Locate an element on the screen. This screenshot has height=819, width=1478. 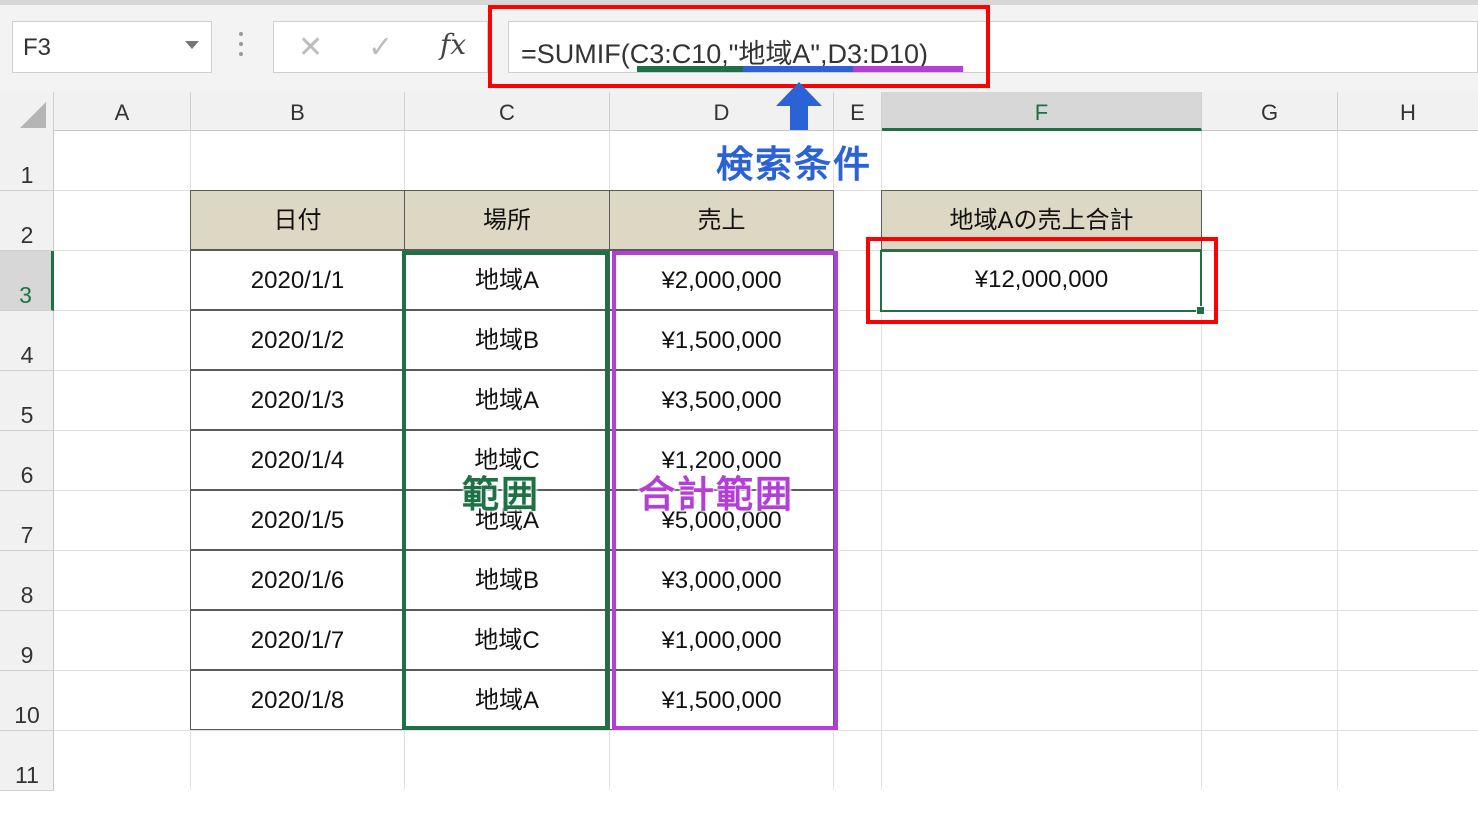
table-cell-date: 2020/1/6 is located at coordinates (297, 580).